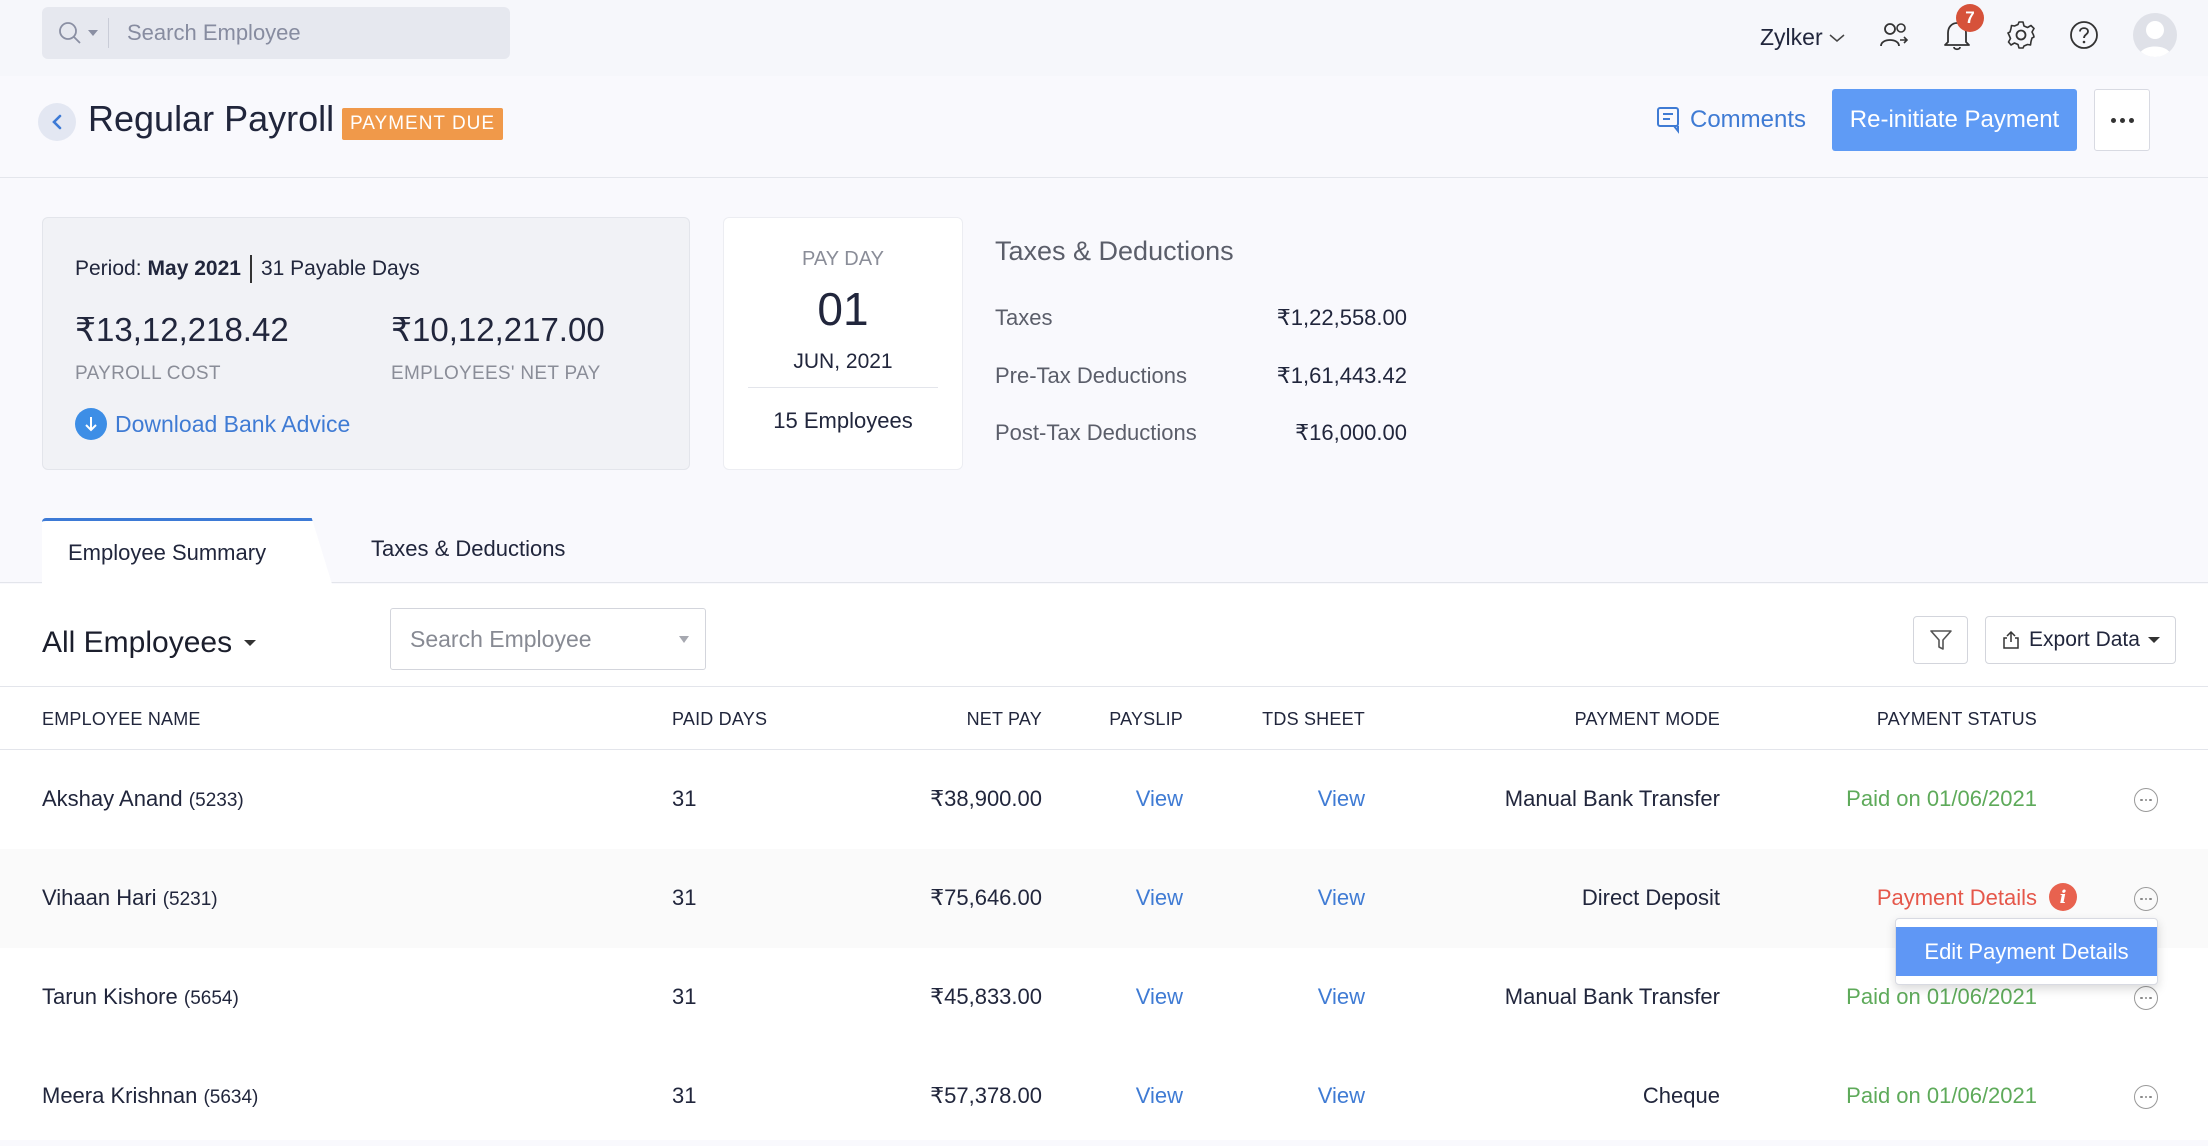 The height and width of the screenshot is (1146, 2208). What do you see at coordinates (93, 33) in the screenshot?
I see `chevron-down-icon` at bounding box center [93, 33].